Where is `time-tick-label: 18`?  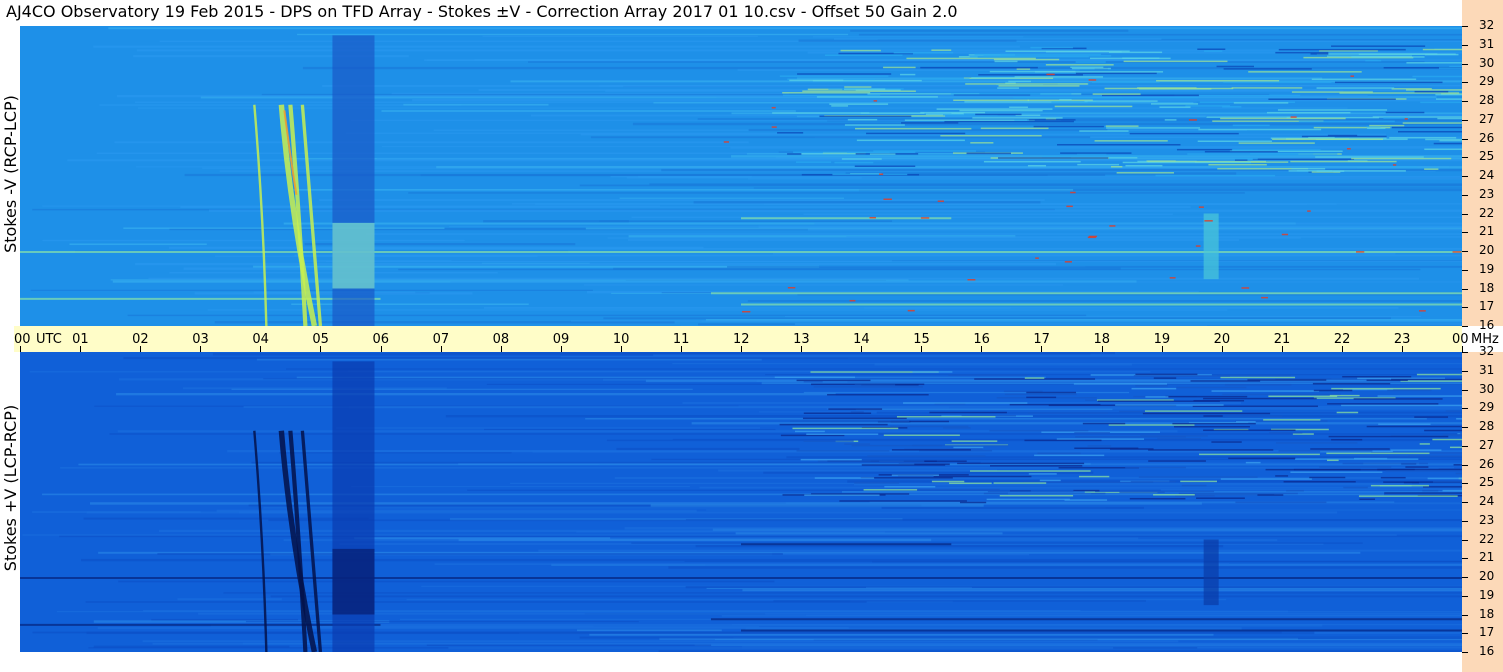 time-tick-label: 18 is located at coordinates (1102, 339).